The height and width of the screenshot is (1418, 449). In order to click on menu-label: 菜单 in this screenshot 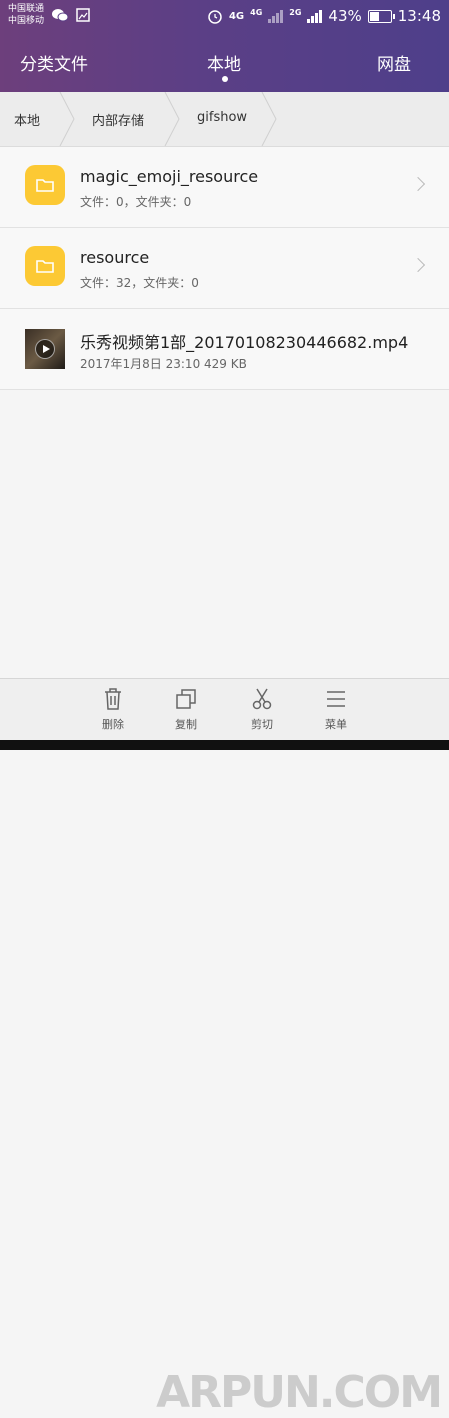, I will do `click(336, 724)`.